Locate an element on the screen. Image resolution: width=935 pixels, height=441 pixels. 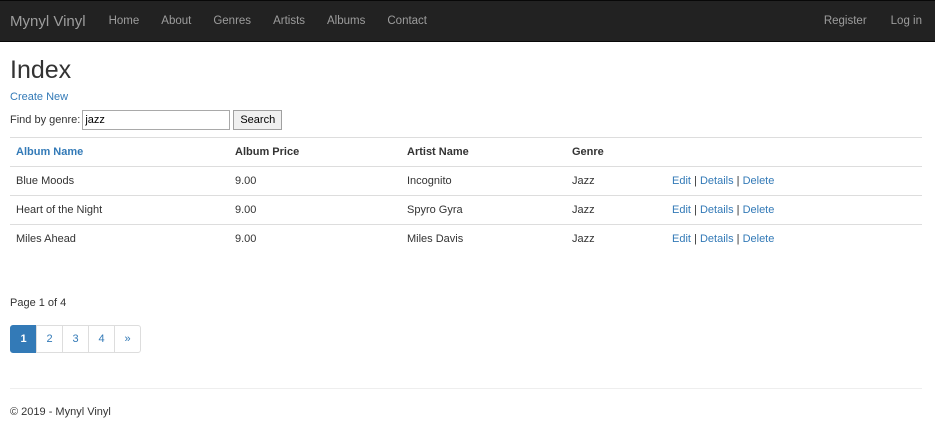
footer-divider is located at coordinates (466, 388).